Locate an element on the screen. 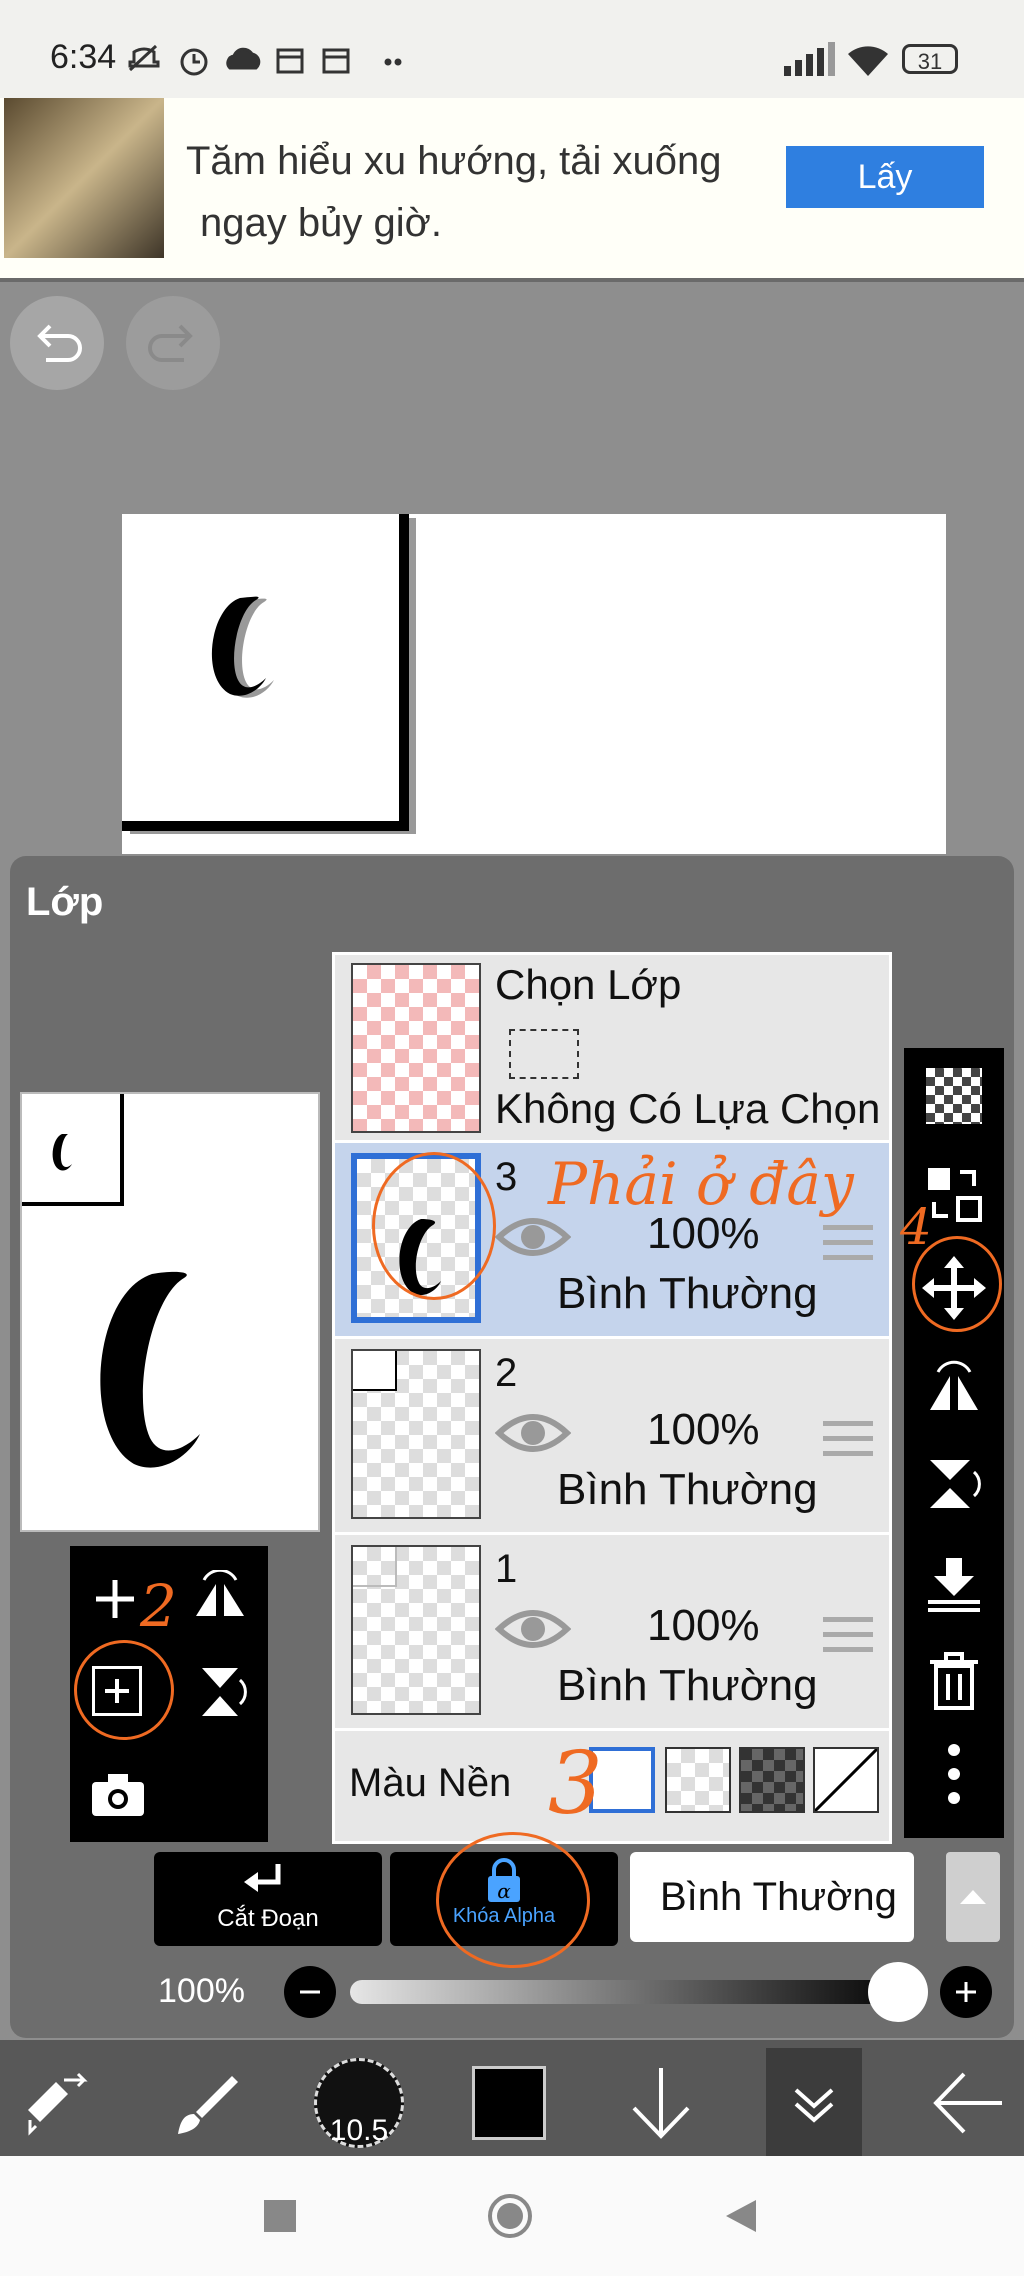 The height and width of the screenshot is (2276, 1024). opacity-row: 100% is located at coordinates (578, 1997).